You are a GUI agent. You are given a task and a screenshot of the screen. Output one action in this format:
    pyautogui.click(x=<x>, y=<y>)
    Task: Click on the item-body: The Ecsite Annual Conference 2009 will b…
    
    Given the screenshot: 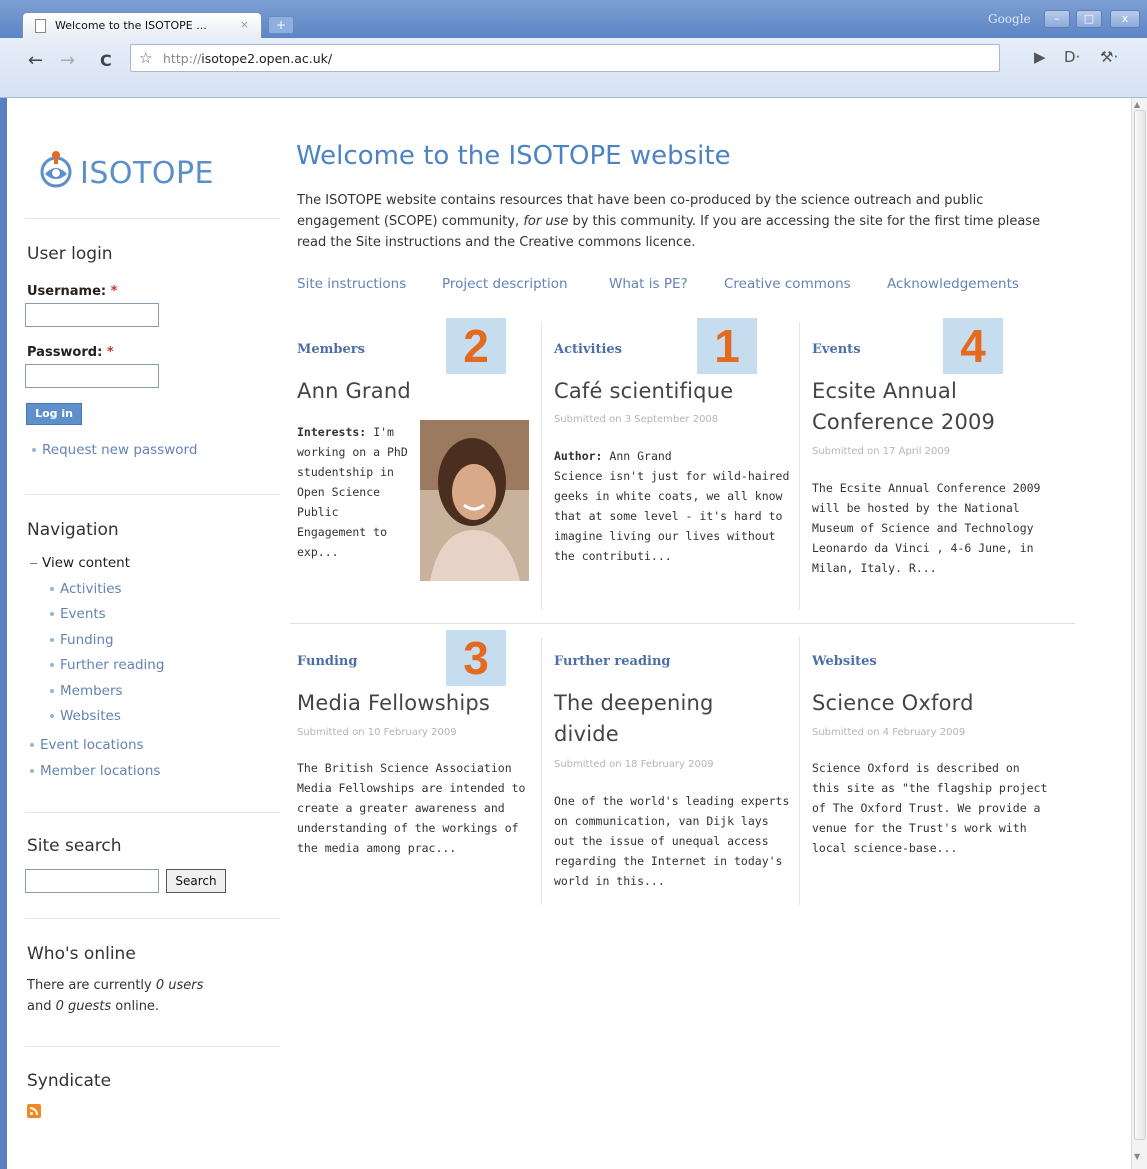 What is the action you would take?
    pyautogui.click(x=926, y=528)
    